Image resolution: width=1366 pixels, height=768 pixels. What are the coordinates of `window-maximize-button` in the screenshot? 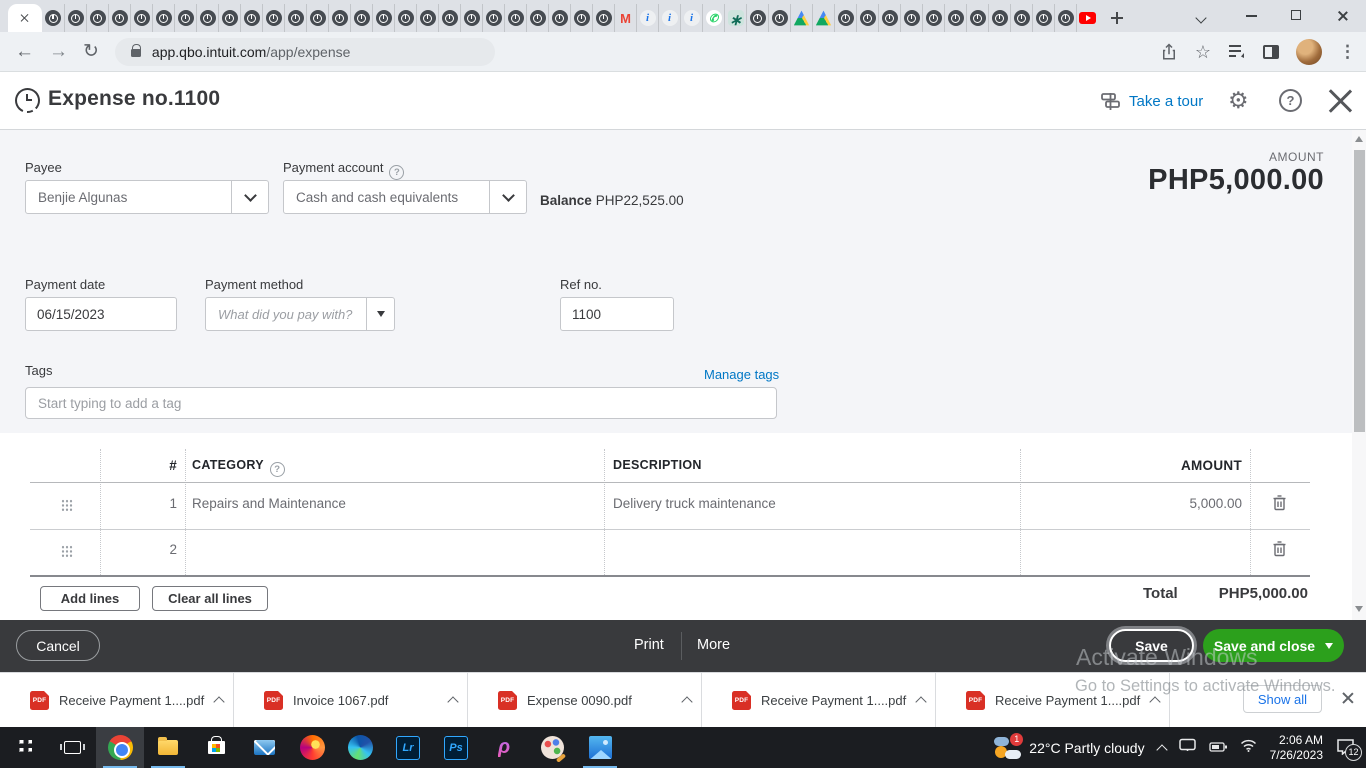 It's located at (1296, 15).